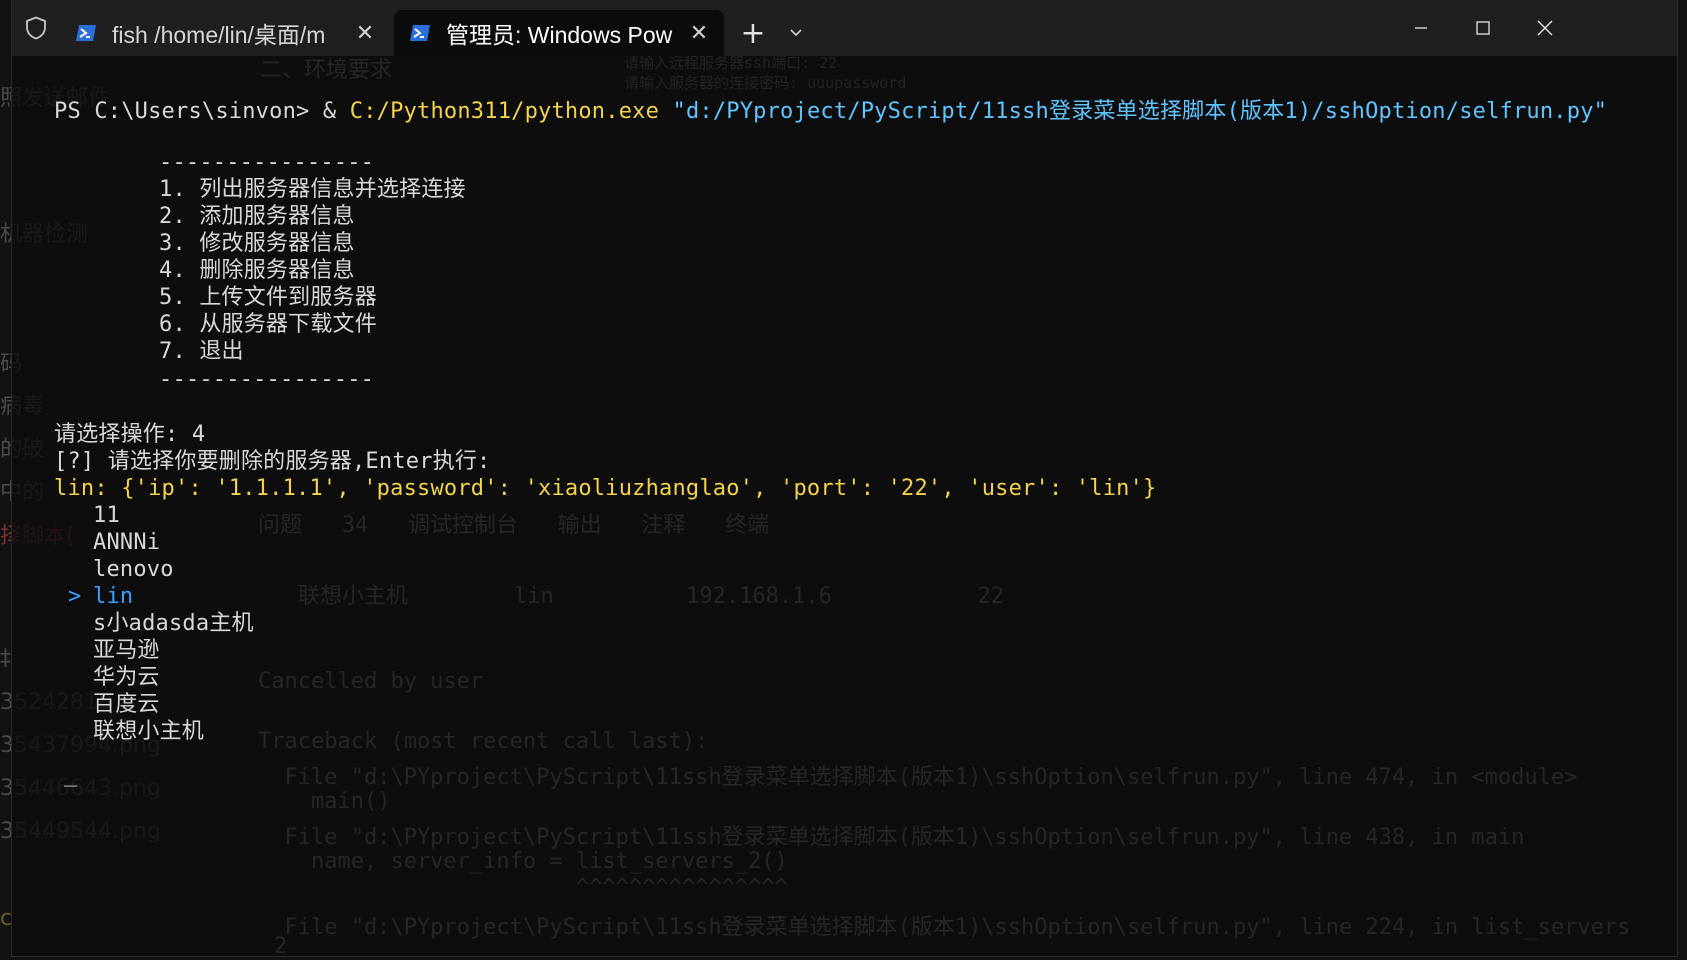  What do you see at coordinates (130, 434) in the screenshot?
I see `choose-prompt: 请选择操作: 4` at bounding box center [130, 434].